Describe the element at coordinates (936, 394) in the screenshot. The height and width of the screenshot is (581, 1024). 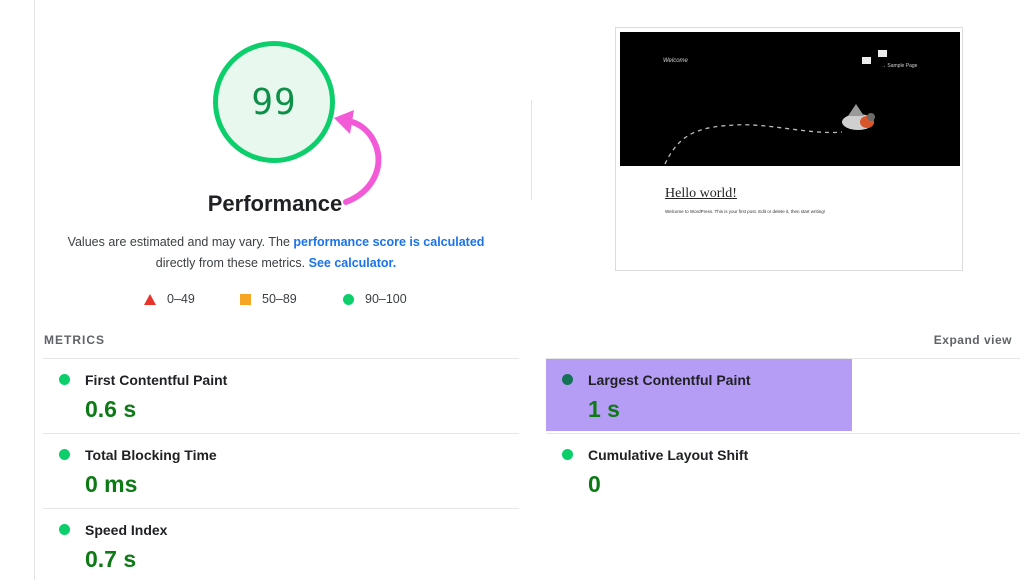
I see `metric-row-divider` at that location.